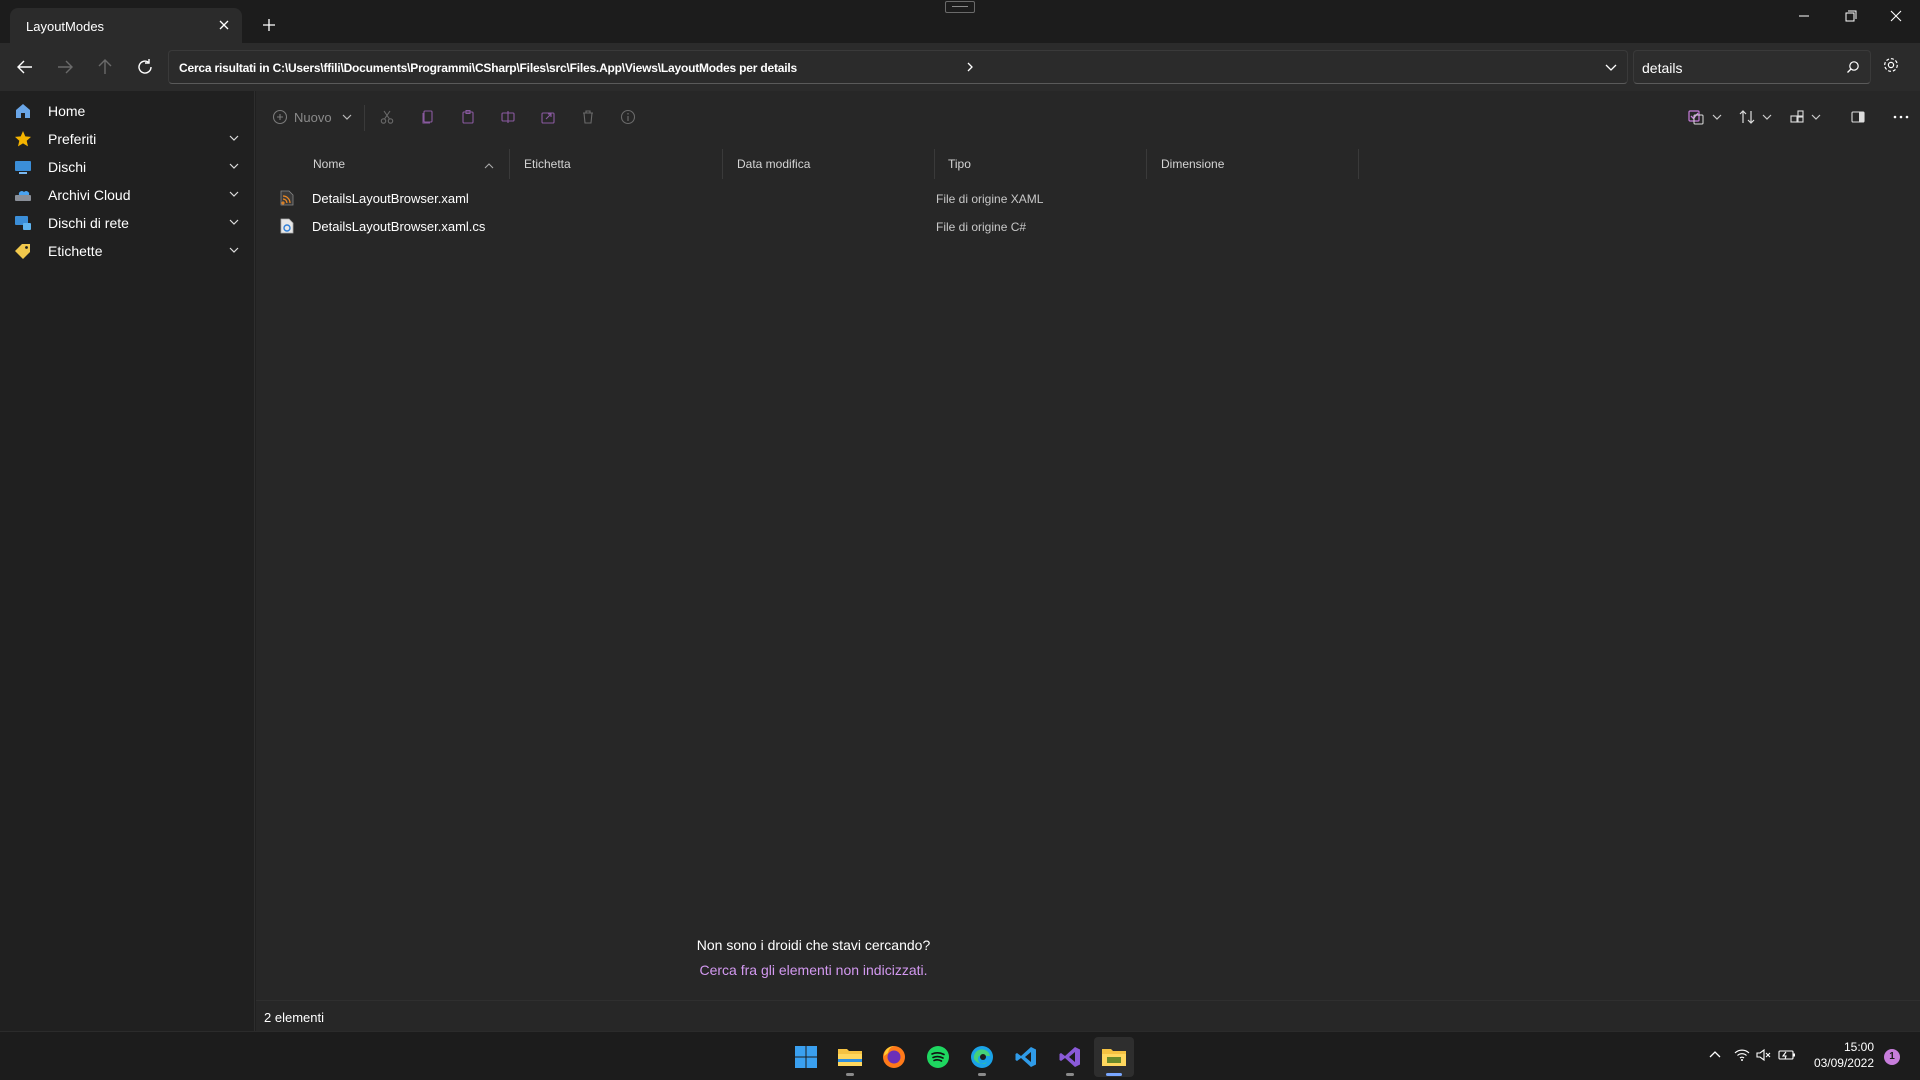 This screenshot has width=1920, height=1080. What do you see at coordinates (959, 168) in the screenshot?
I see `column-header-type: Tipo` at bounding box center [959, 168].